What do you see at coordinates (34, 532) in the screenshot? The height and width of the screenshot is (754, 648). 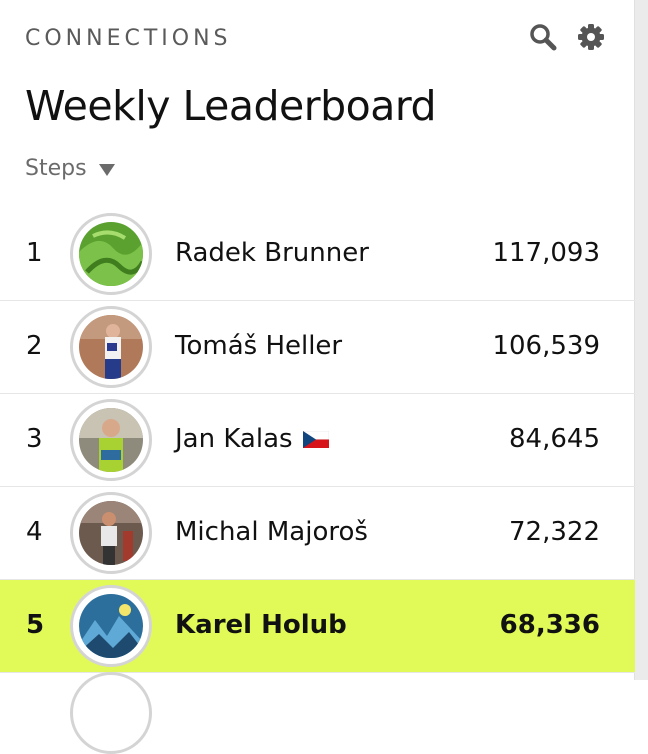 I see `rank-number: 4` at bounding box center [34, 532].